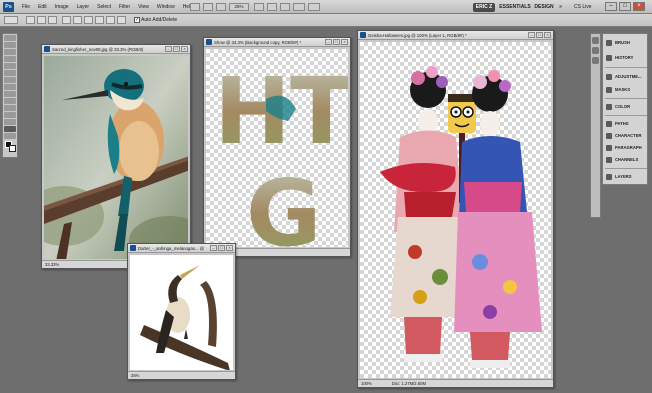  I want to click on shape-layers-button, so click(30, 20).